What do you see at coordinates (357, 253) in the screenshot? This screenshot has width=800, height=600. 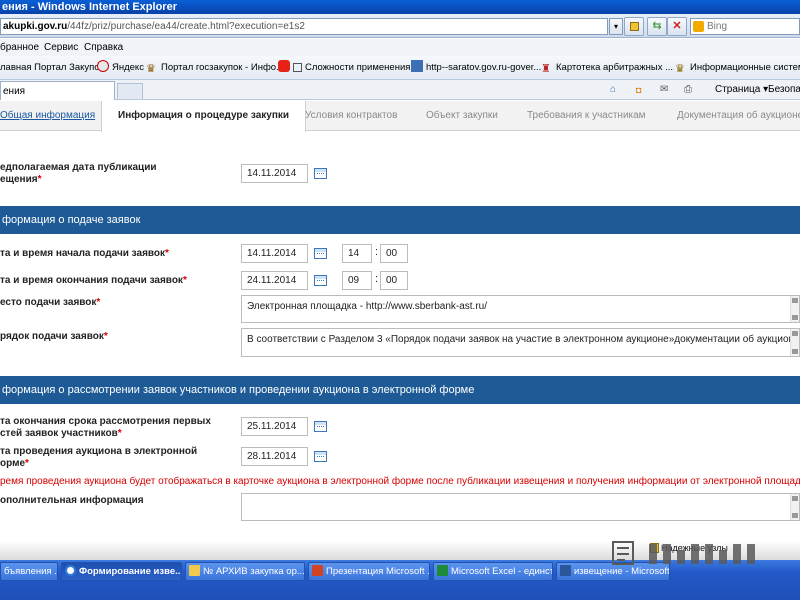 I see `start-hour-input: 14` at bounding box center [357, 253].